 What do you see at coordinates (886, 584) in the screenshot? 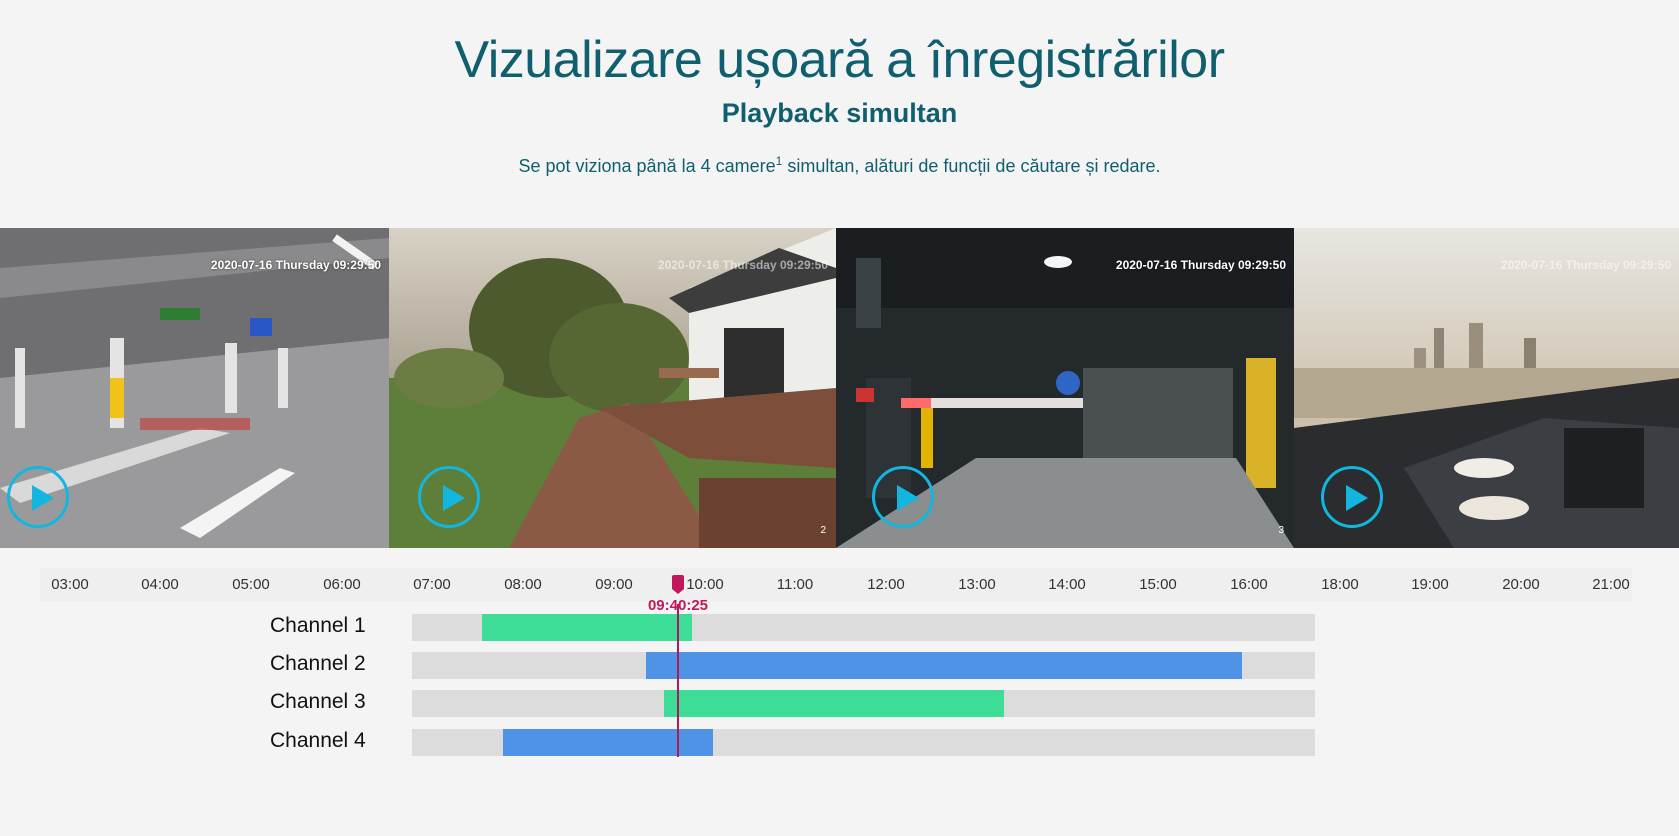
I see `time-tick: 12:00` at bounding box center [886, 584].